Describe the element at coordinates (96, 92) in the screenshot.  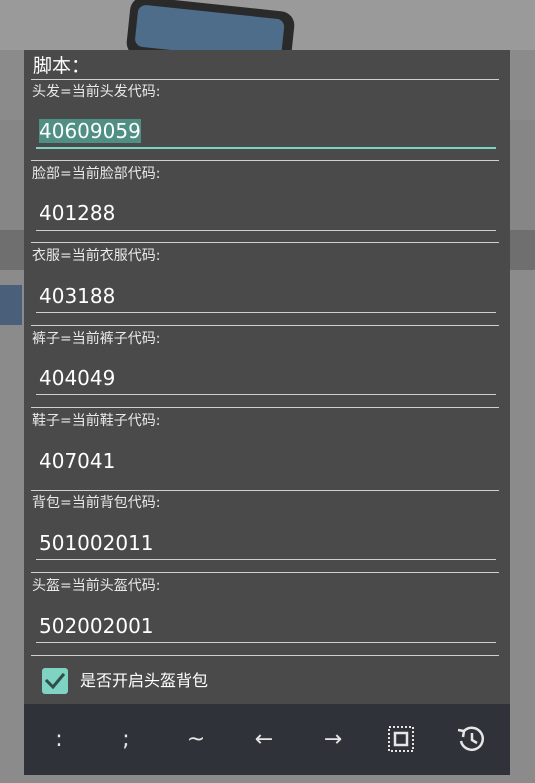
I see `hair-label: 头发=当前头发代码:` at that location.